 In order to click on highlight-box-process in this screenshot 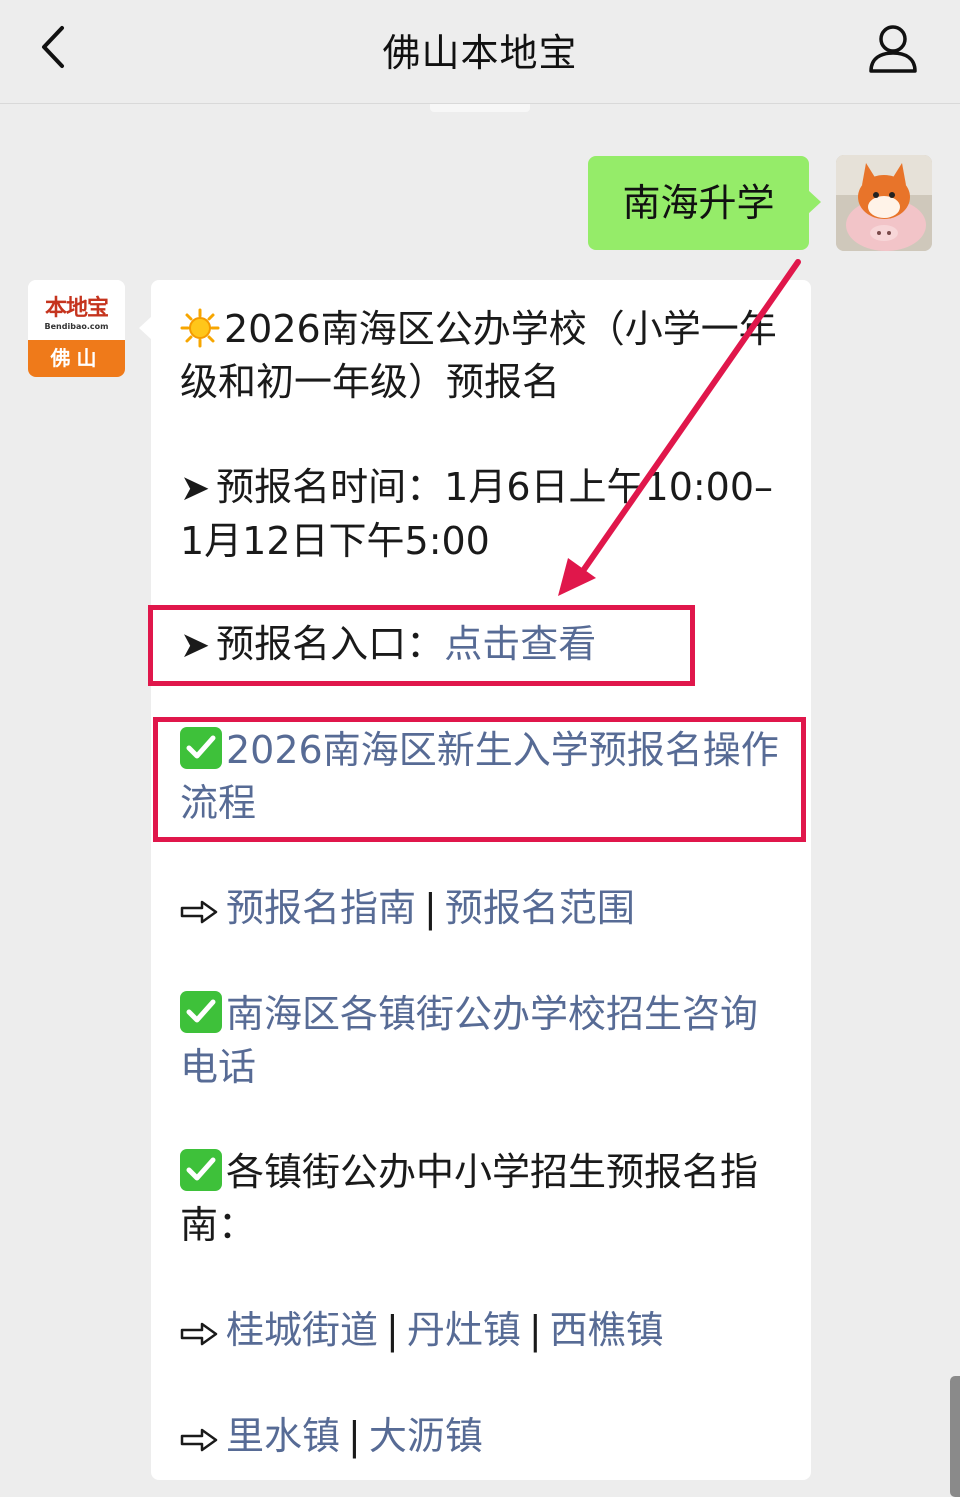, I will do `click(479, 779)`.